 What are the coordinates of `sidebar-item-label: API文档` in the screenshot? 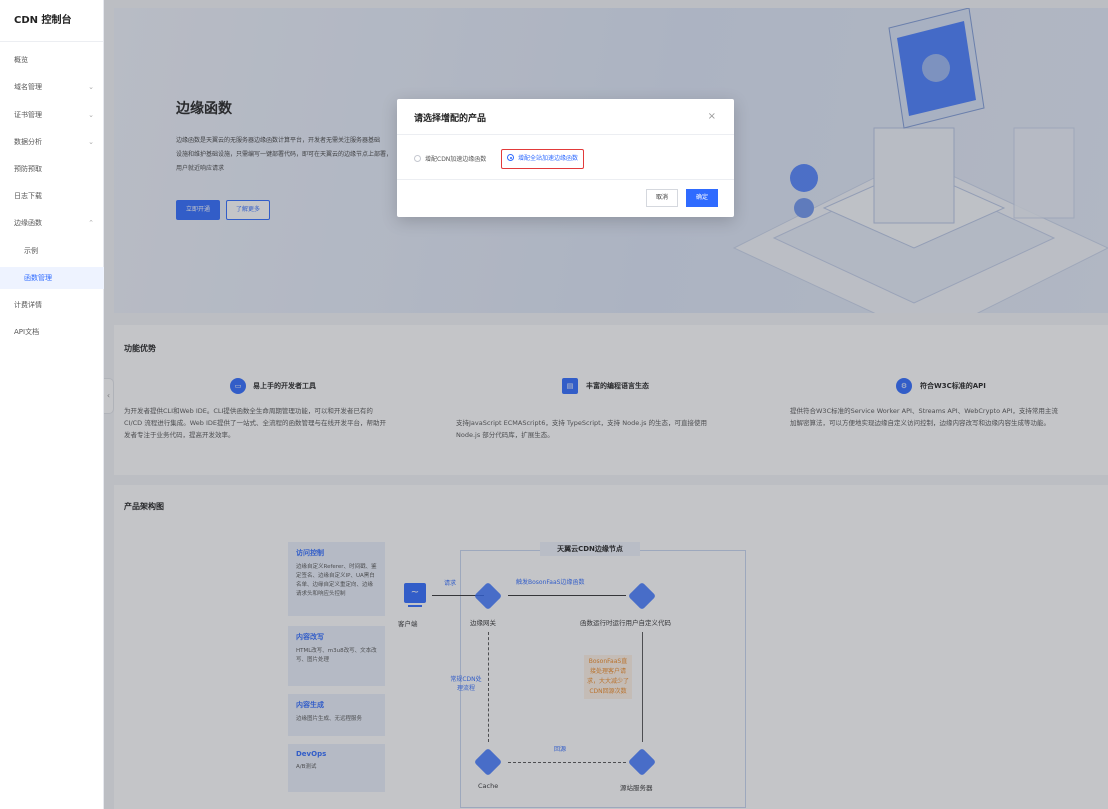 It's located at (27, 332).